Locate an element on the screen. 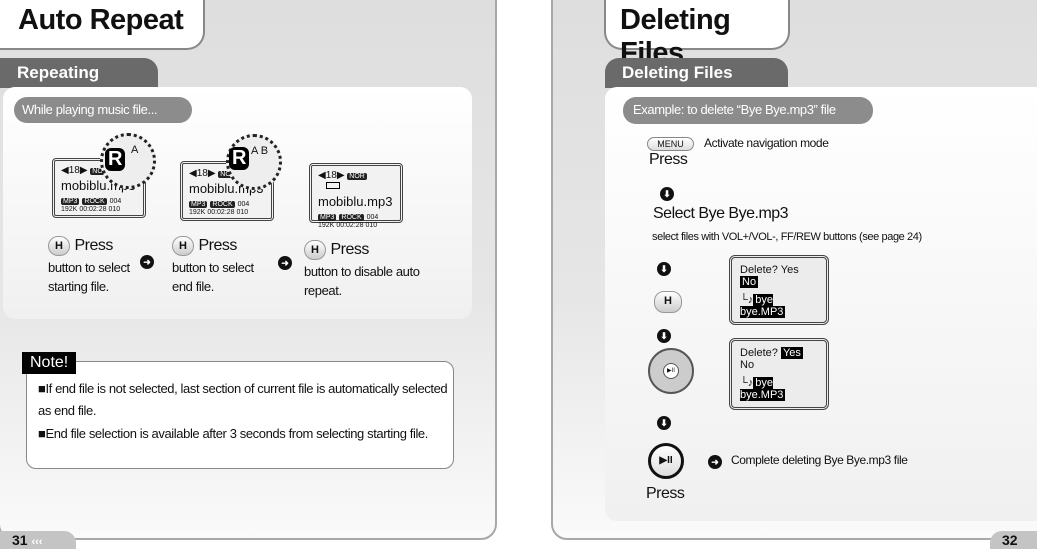 The height and width of the screenshot is (549, 1037). section-heading: Deleting Files is located at coordinates (696, 73).